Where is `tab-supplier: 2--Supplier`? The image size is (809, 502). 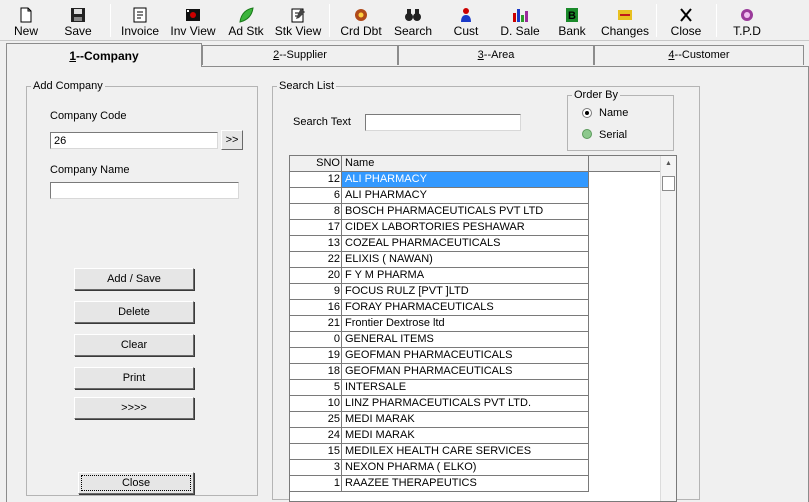
tab-supplier: 2--Supplier is located at coordinates (300, 55).